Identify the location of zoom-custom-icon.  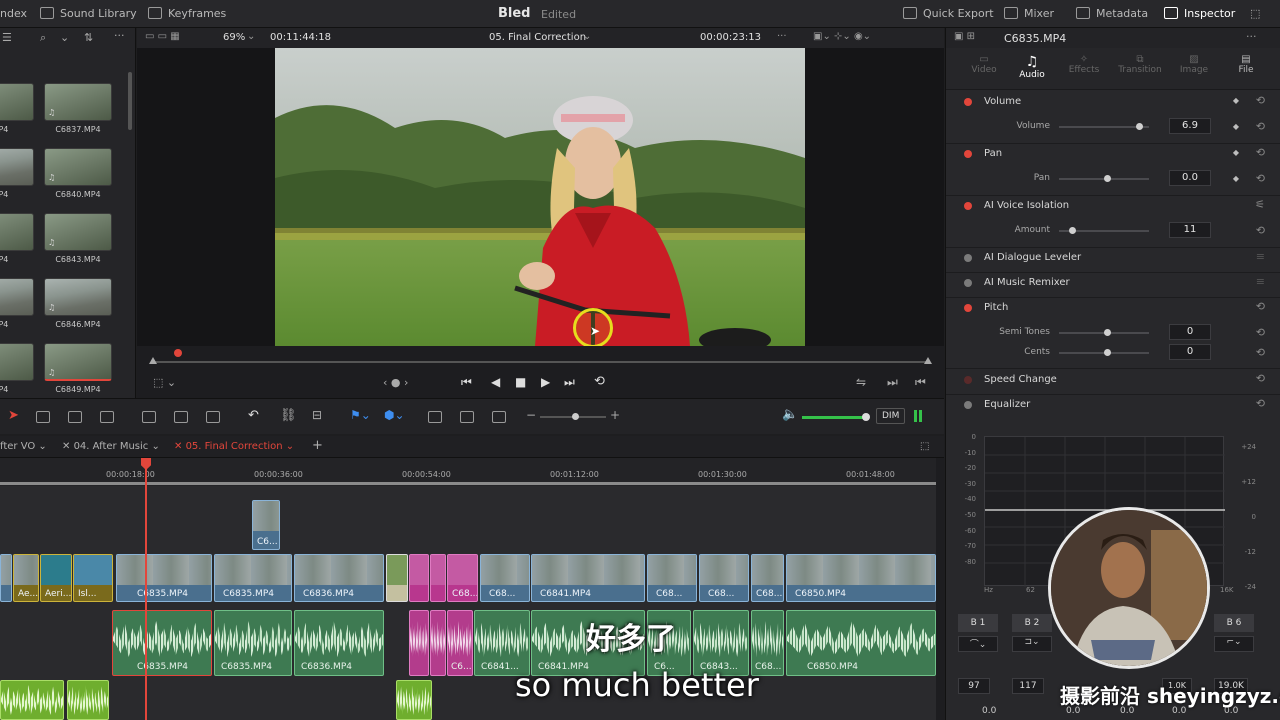
(499, 417).